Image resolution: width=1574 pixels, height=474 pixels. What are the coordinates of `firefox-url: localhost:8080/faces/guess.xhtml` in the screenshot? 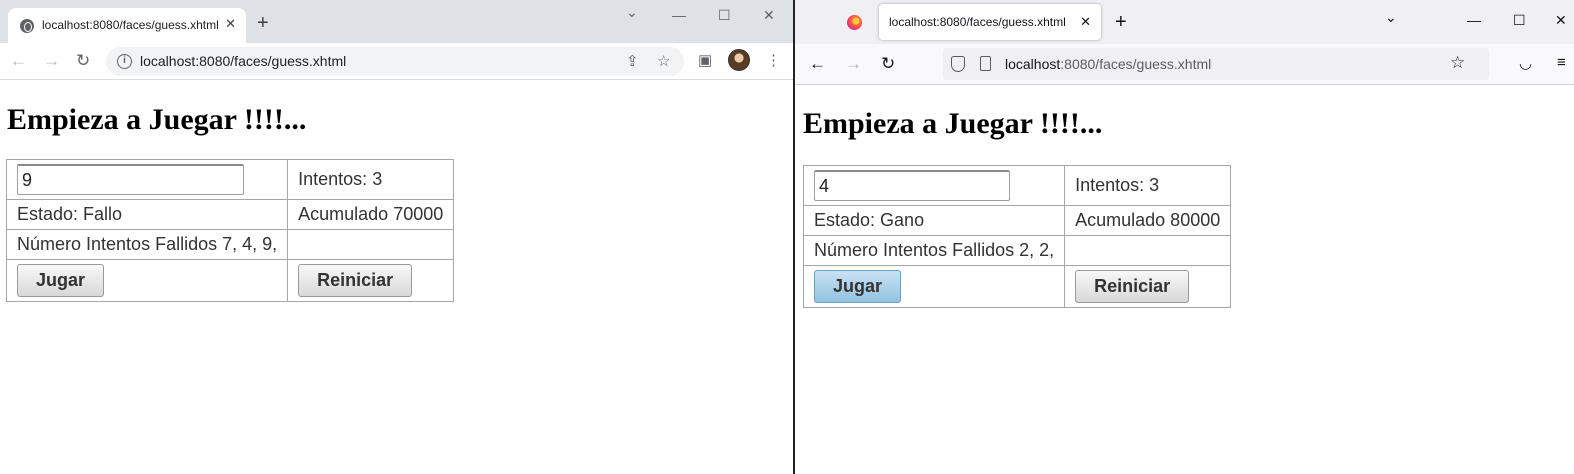 It's located at (1108, 64).